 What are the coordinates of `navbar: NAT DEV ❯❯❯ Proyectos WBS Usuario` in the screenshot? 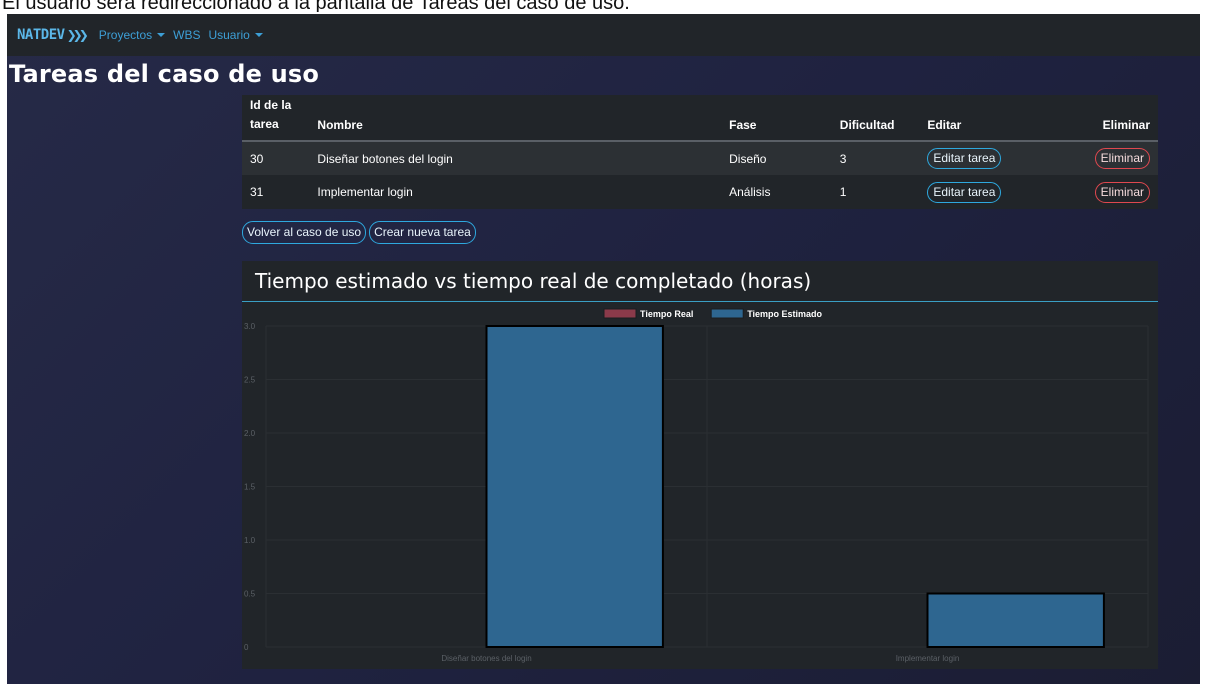 It's located at (603, 35).